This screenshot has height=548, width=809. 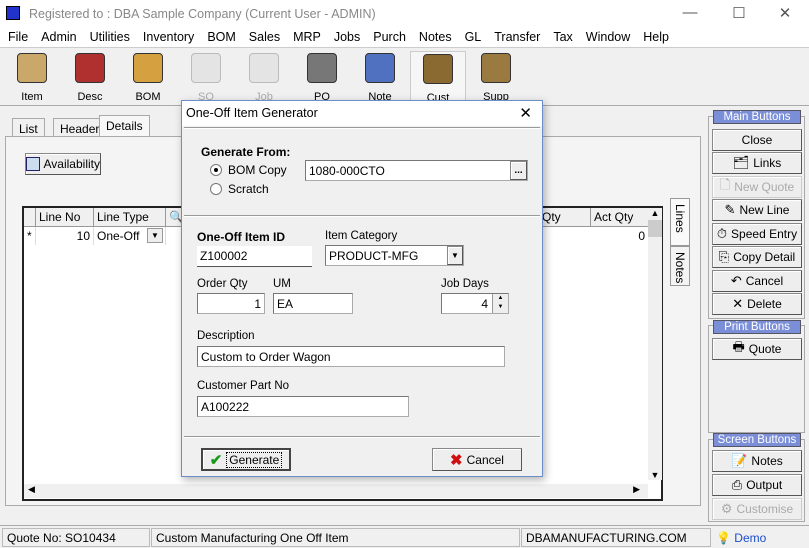 I want to click on output-button: ⎙ Output, so click(x=757, y=485).